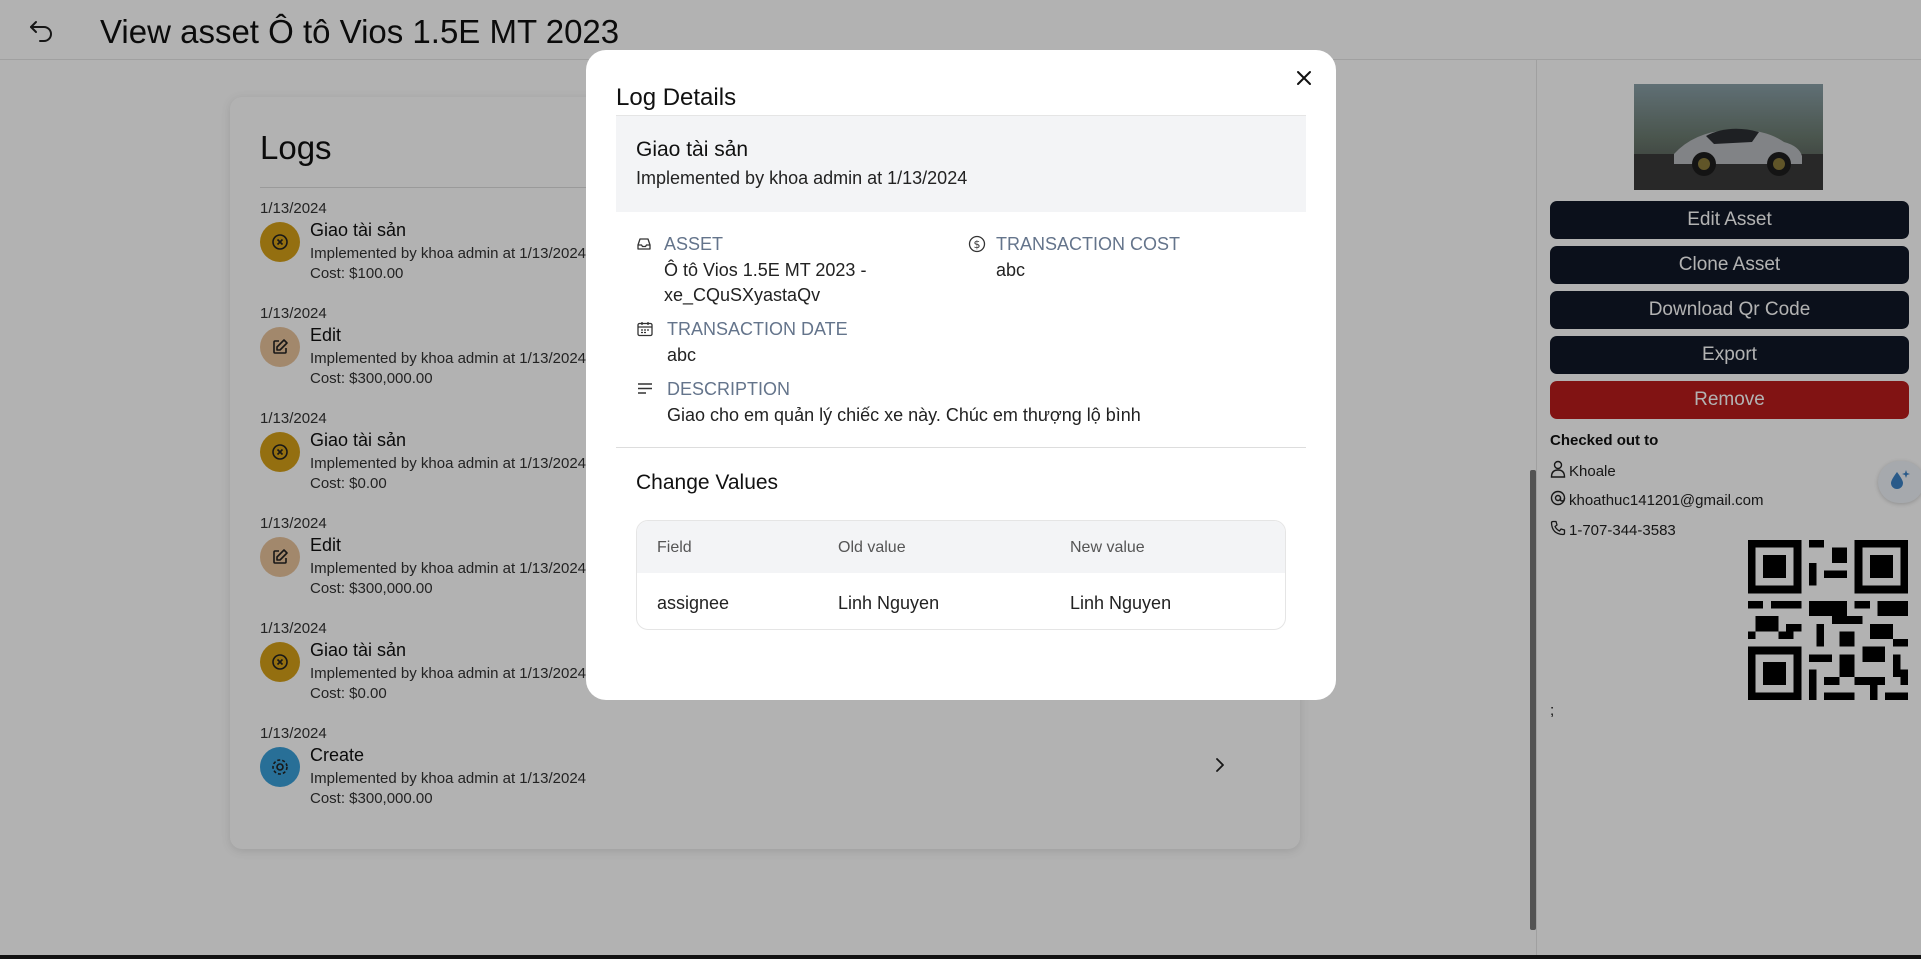 This screenshot has width=1921, height=959. Describe the element at coordinates (1107, 547) in the screenshot. I see `column-header: New value` at that location.